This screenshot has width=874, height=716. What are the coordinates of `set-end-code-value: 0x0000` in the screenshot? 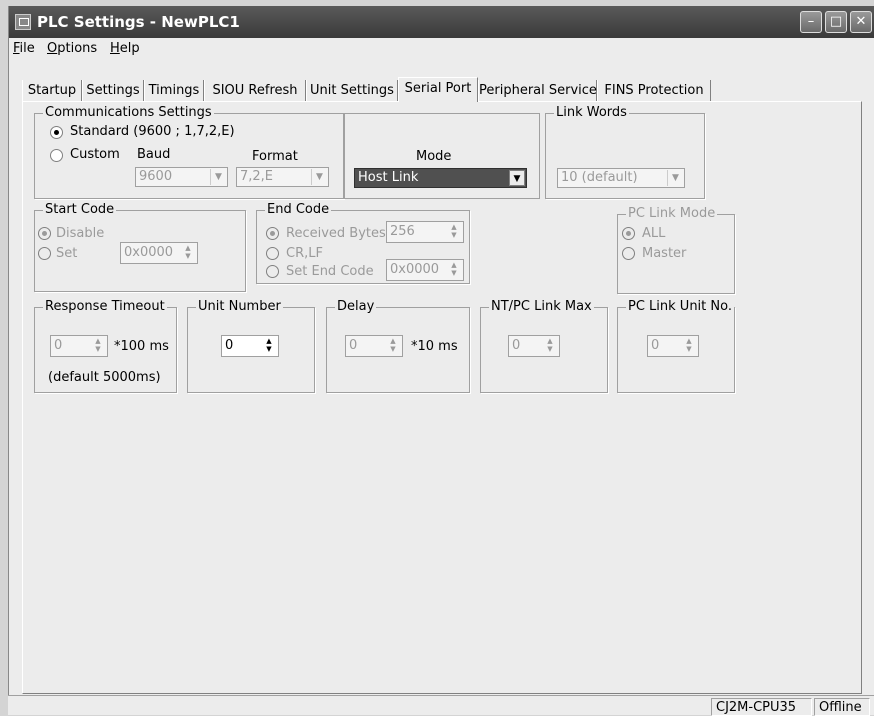 It's located at (415, 269).